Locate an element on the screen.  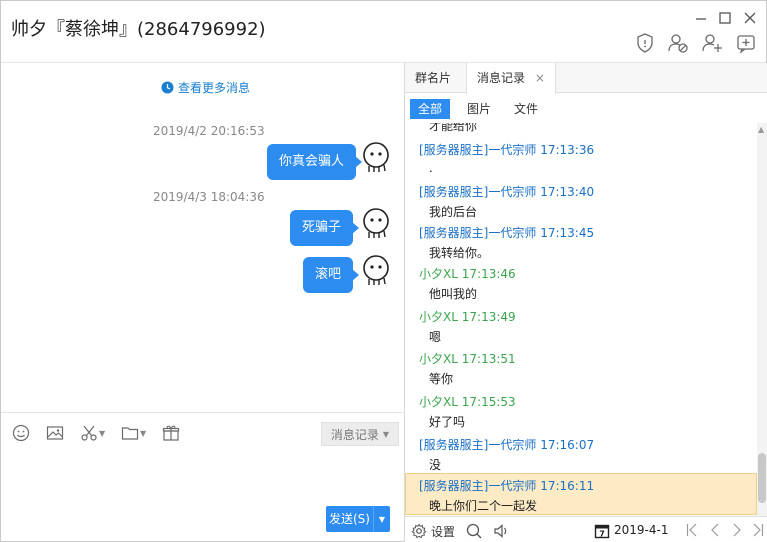
log-time: 17:13:40 is located at coordinates (567, 192).